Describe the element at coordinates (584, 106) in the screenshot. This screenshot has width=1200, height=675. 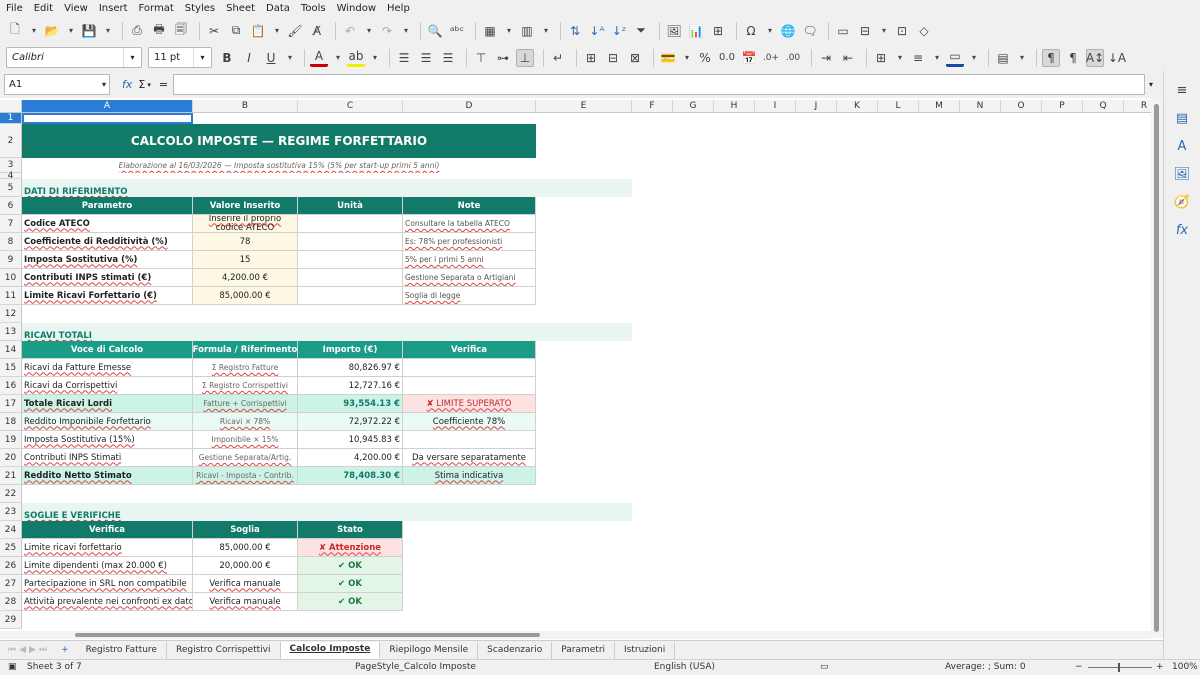
I see `column-header: E` at that location.